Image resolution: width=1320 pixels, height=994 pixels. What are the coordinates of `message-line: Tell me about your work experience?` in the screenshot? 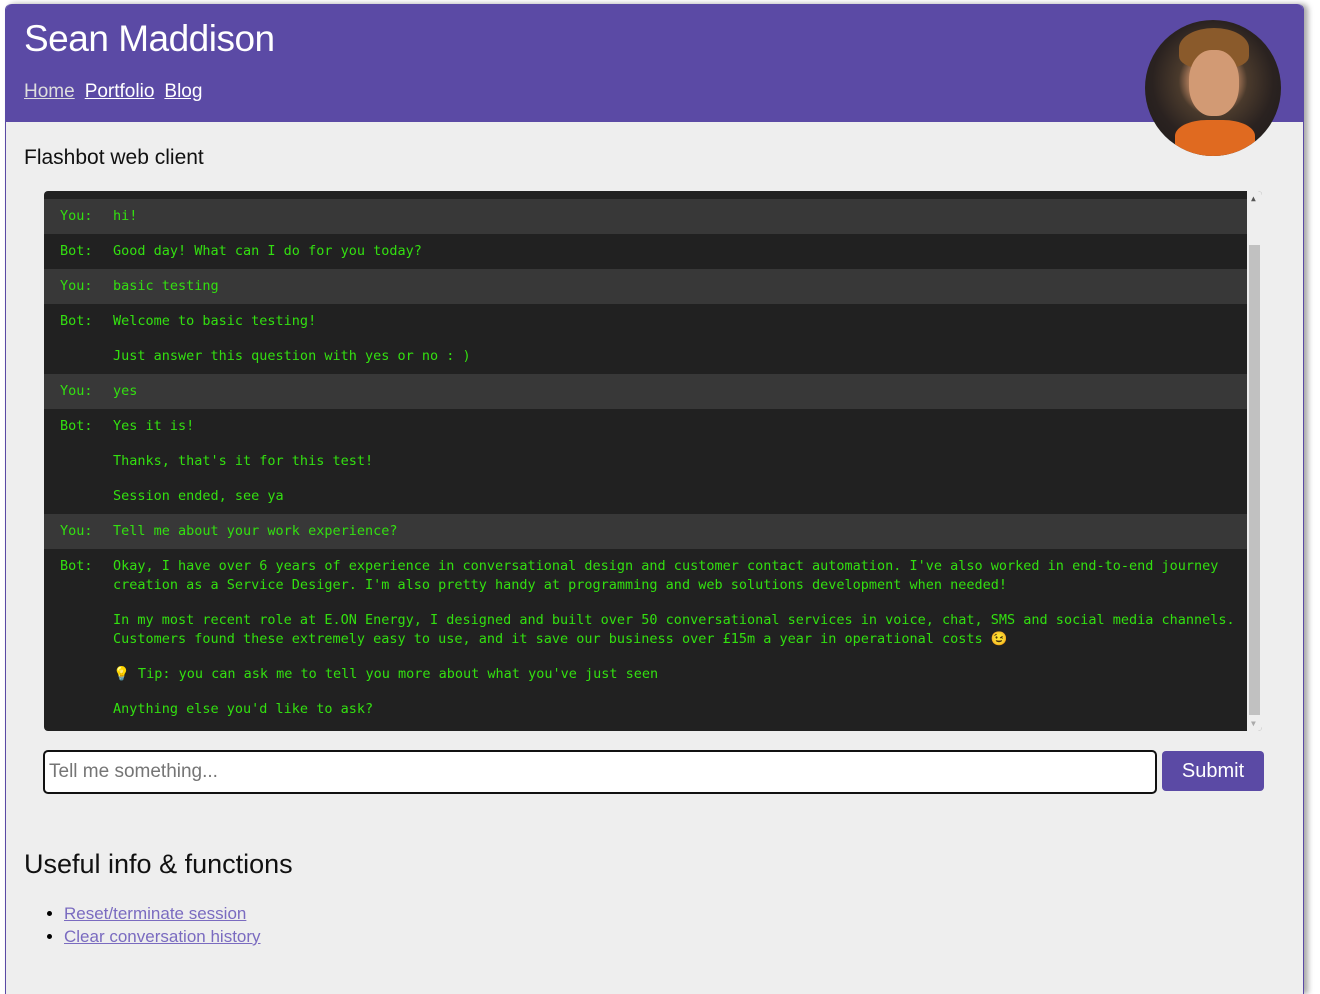 It's located at (255, 531).